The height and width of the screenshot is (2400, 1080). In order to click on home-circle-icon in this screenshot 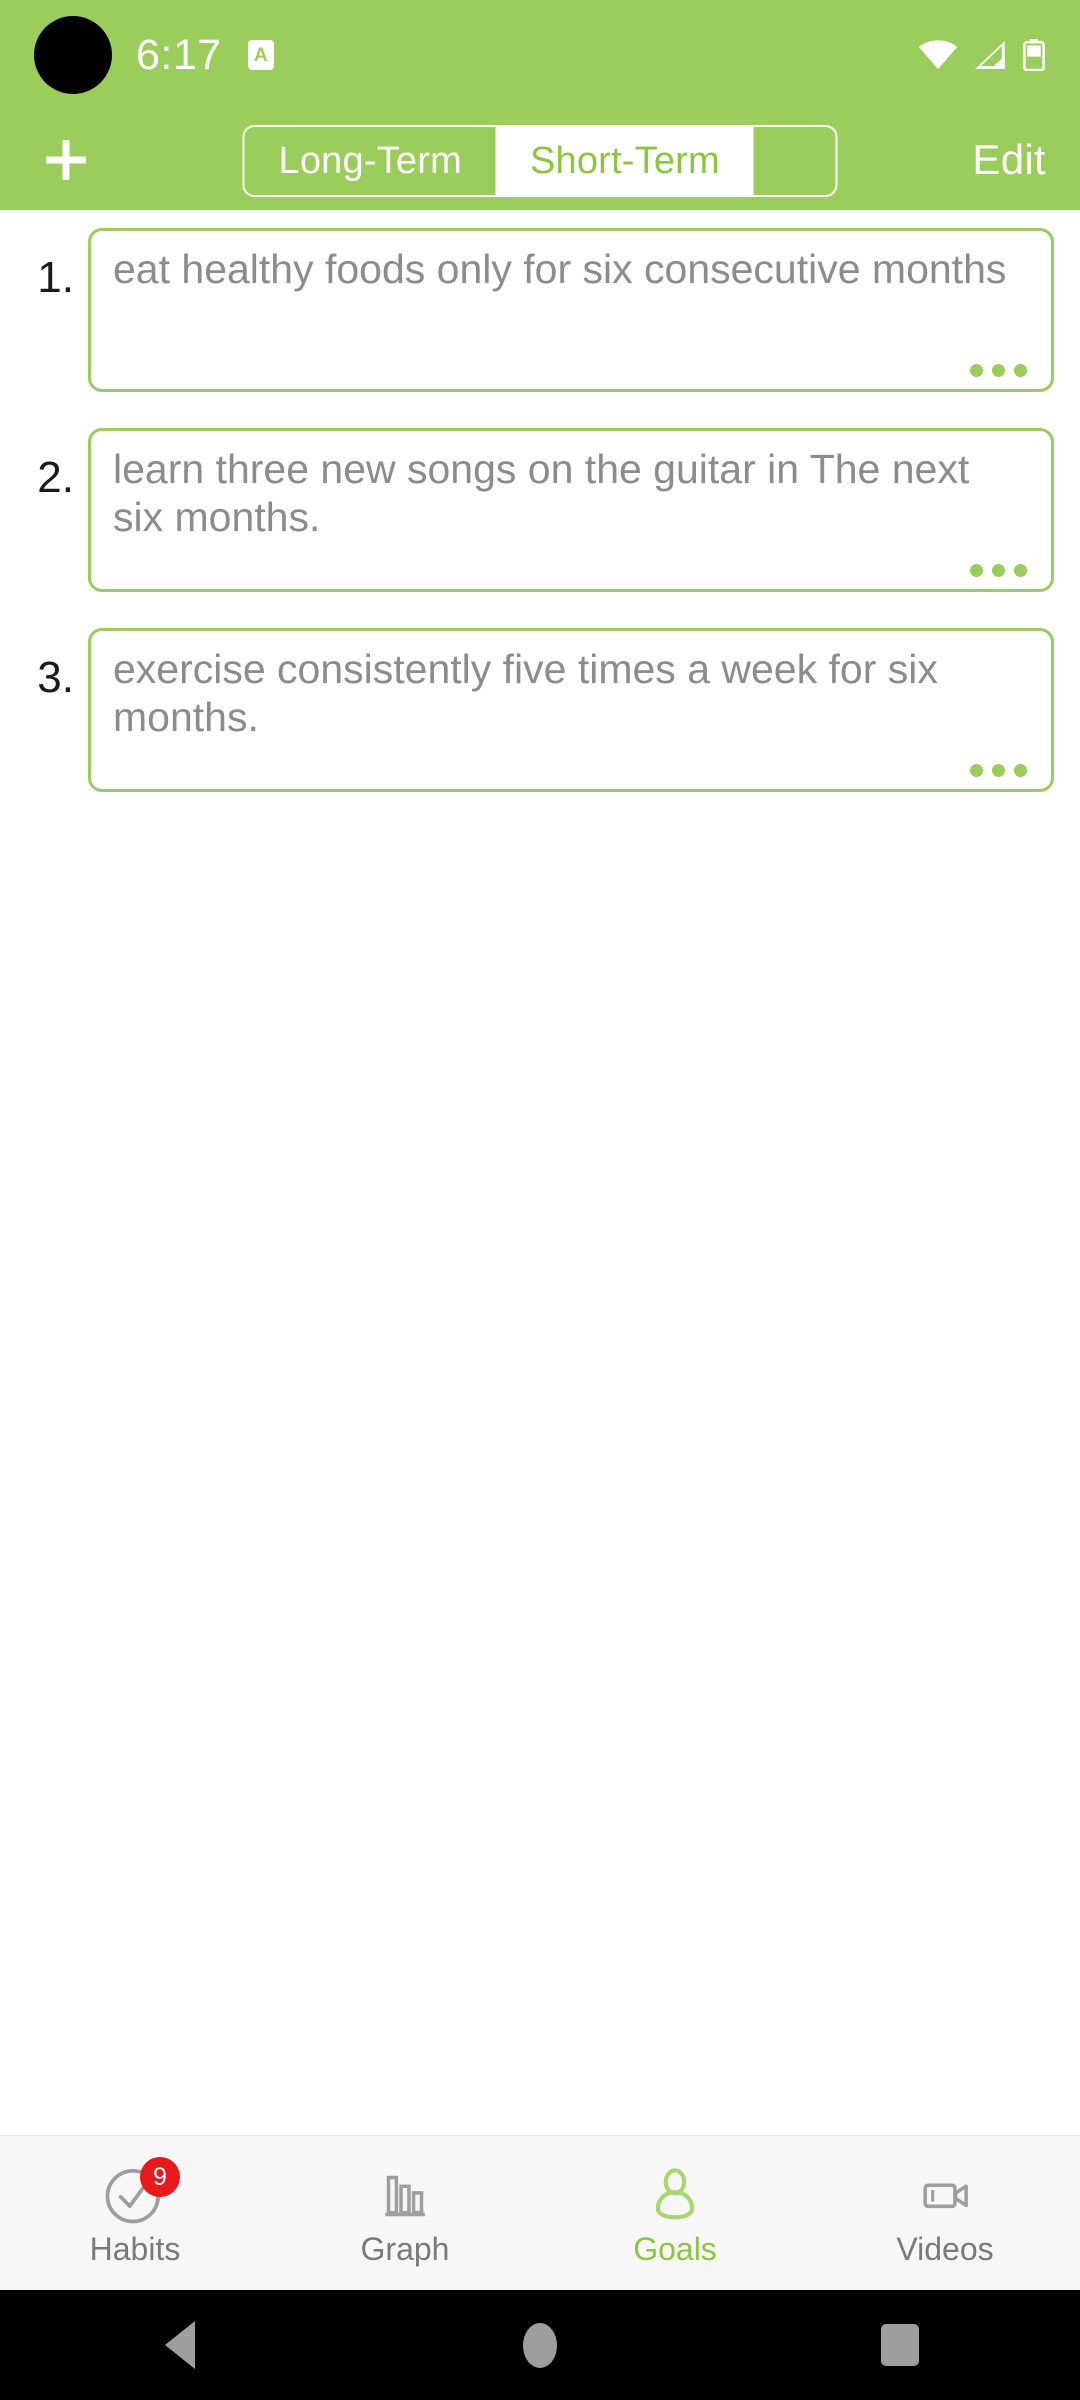, I will do `click(540, 2345)`.